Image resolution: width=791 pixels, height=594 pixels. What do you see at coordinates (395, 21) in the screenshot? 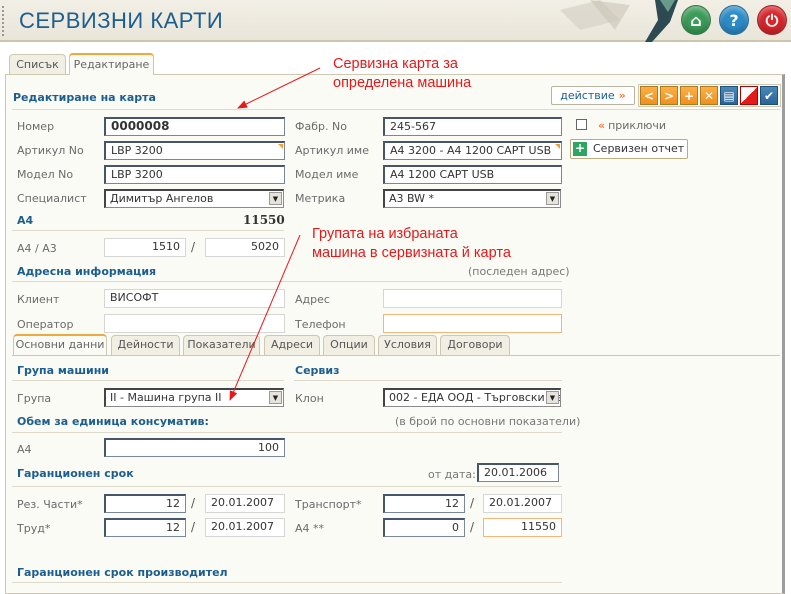
I see `app-header: СЕРВИЗНИ КАРТИ ⌂ ? ⏻` at bounding box center [395, 21].